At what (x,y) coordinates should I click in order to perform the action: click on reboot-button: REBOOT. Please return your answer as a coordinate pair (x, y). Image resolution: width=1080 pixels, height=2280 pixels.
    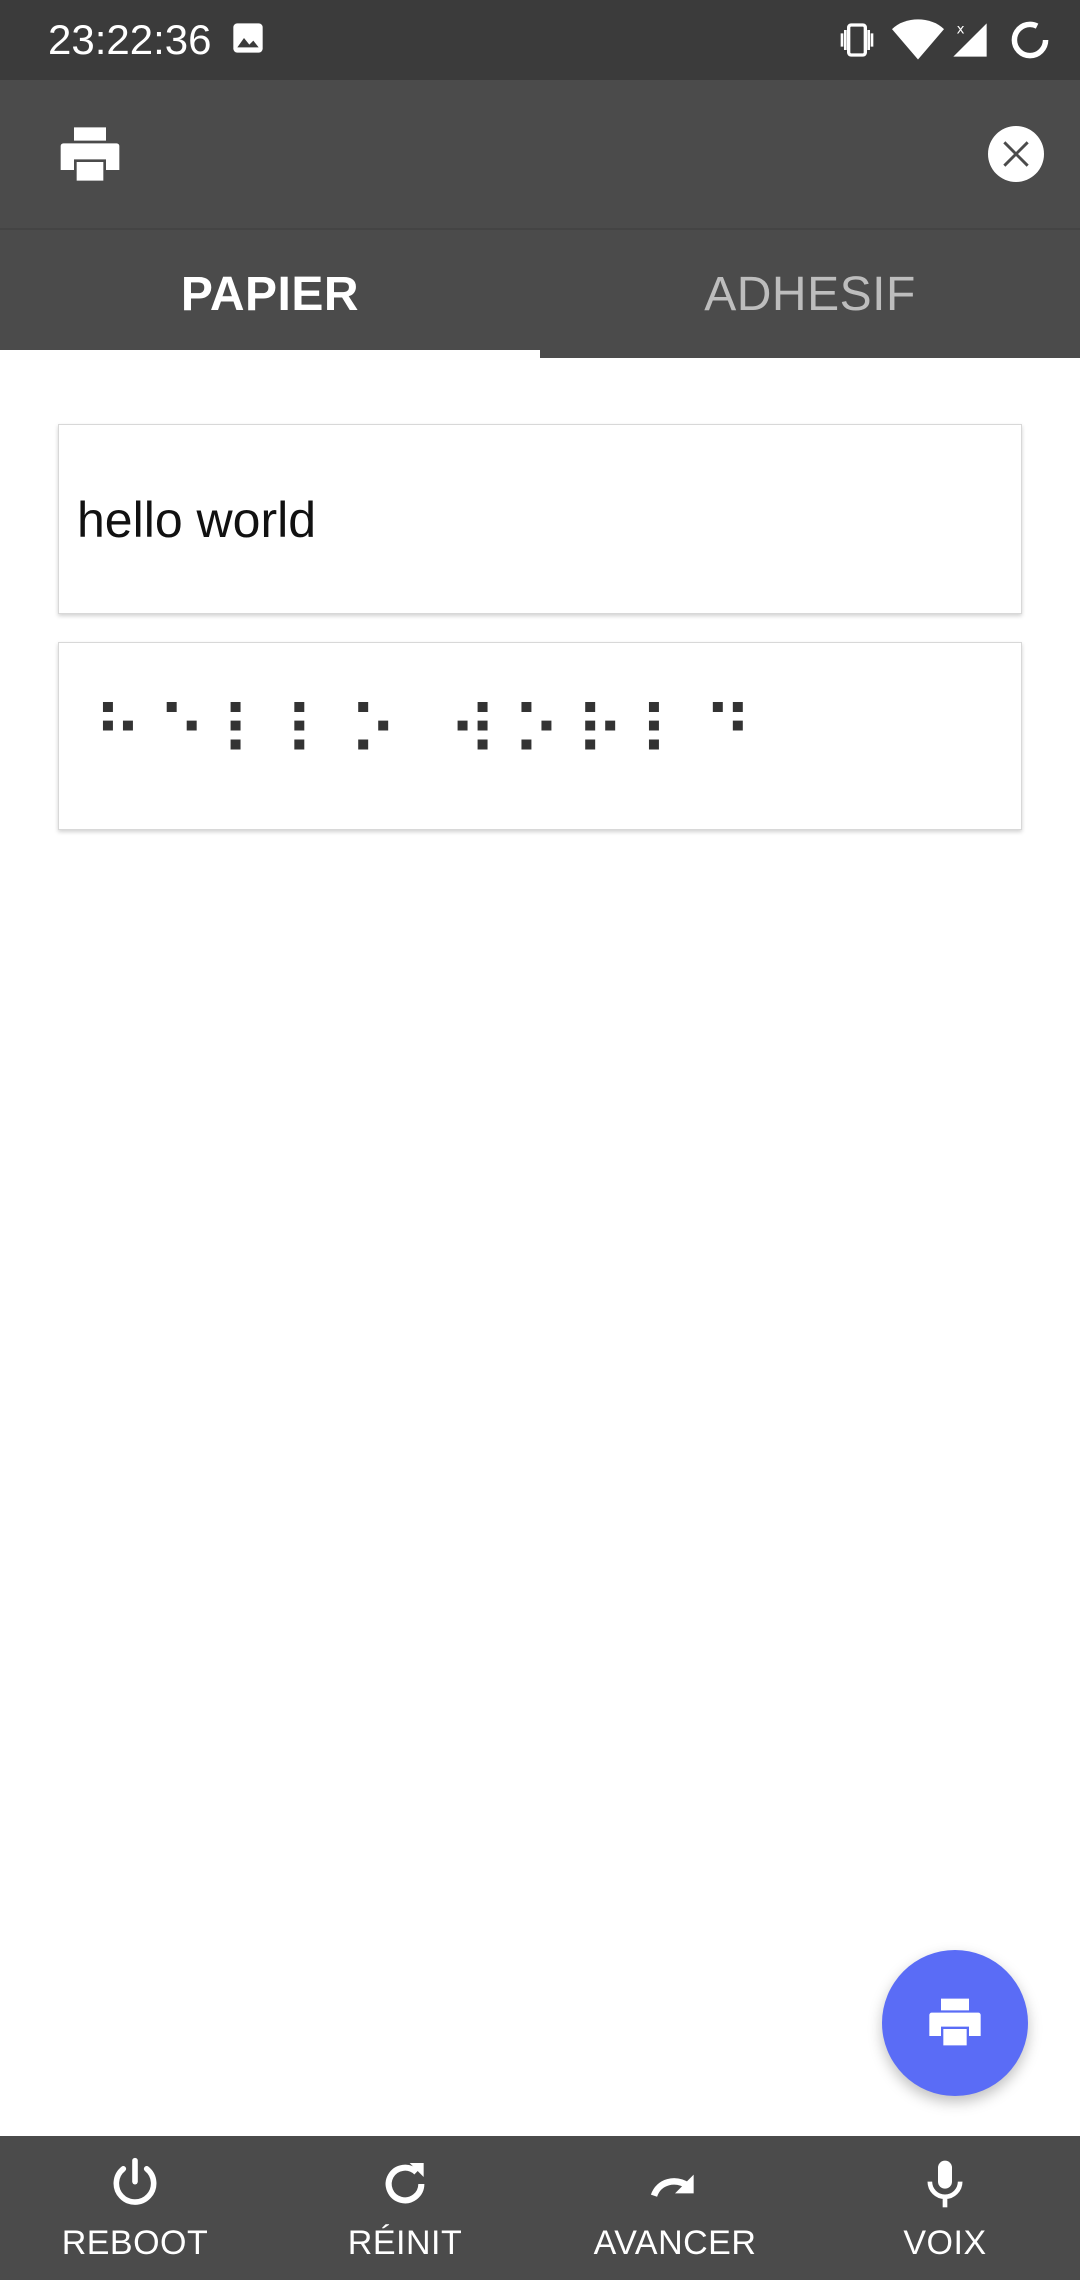
    Looking at the image, I should click on (135, 2208).